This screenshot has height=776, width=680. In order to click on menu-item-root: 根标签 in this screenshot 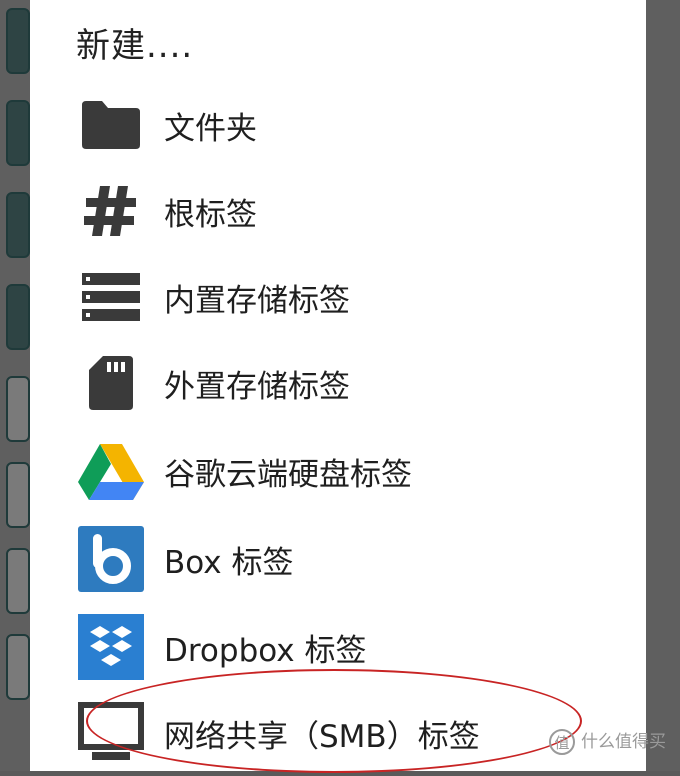, I will do `click(338, 211)`.